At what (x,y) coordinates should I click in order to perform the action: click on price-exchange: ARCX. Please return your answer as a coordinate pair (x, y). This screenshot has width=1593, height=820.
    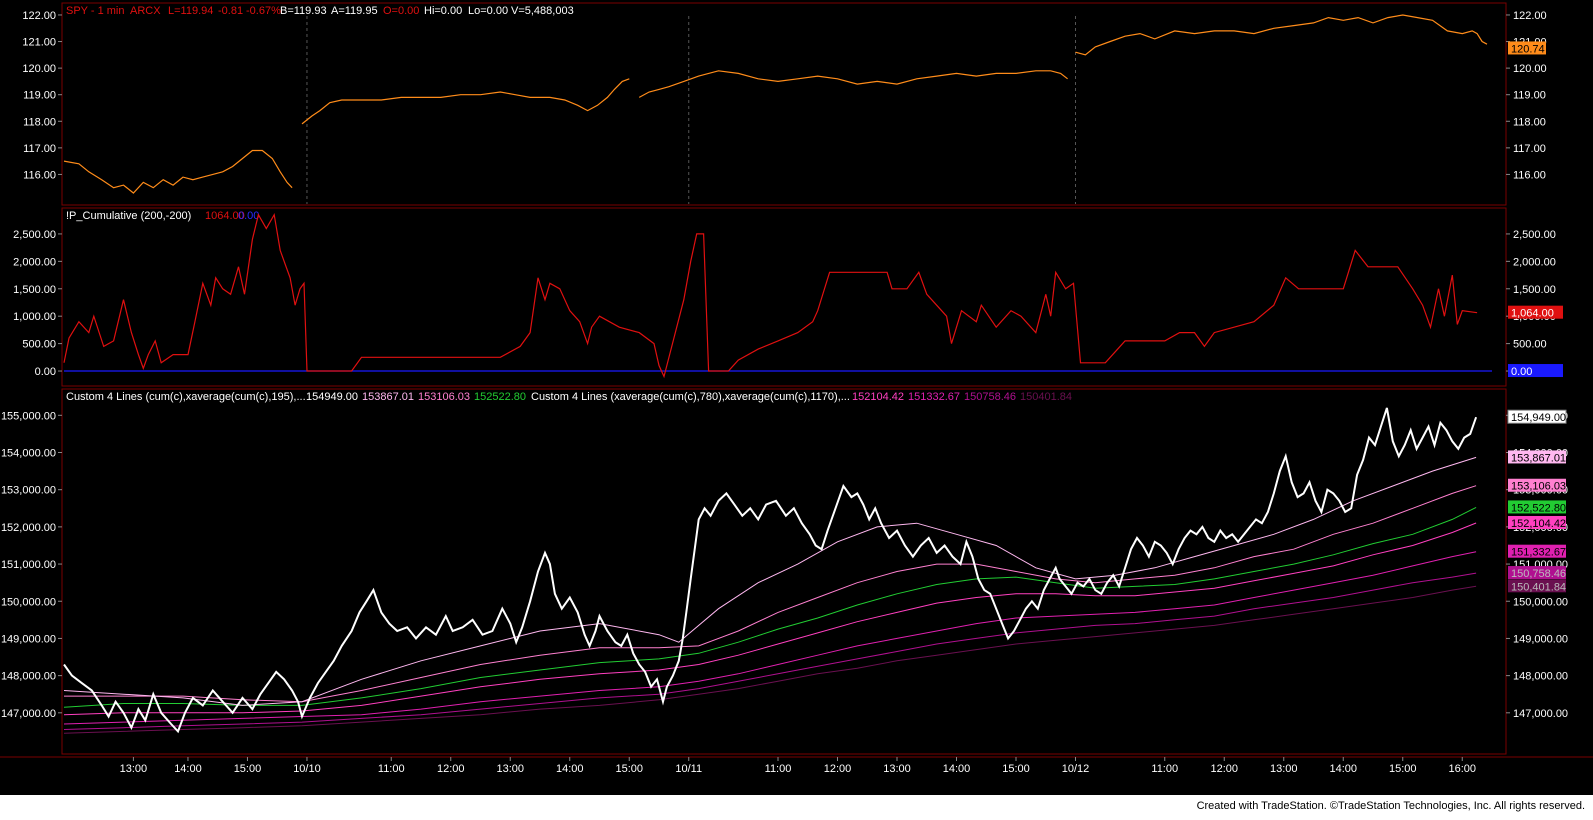
    Looking at the image, I should click on (145, 11).